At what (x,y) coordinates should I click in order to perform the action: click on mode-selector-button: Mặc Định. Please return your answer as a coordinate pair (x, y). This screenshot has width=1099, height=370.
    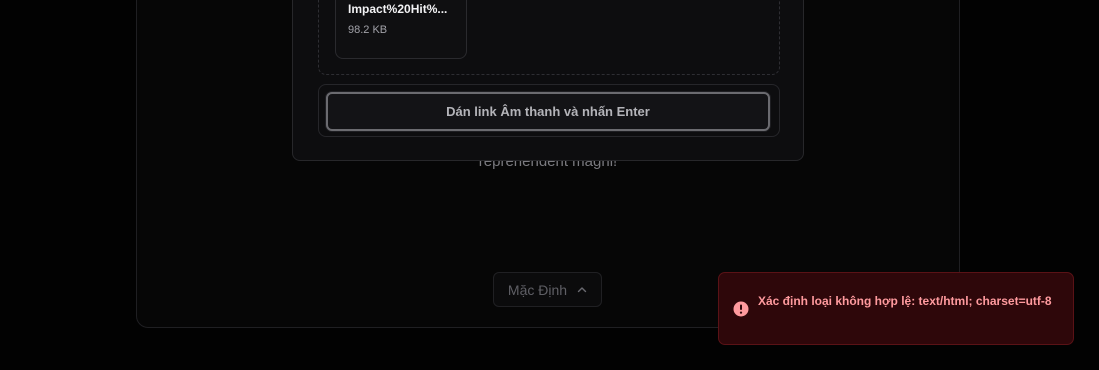
    Looking at the image, I should click on (547, 289).